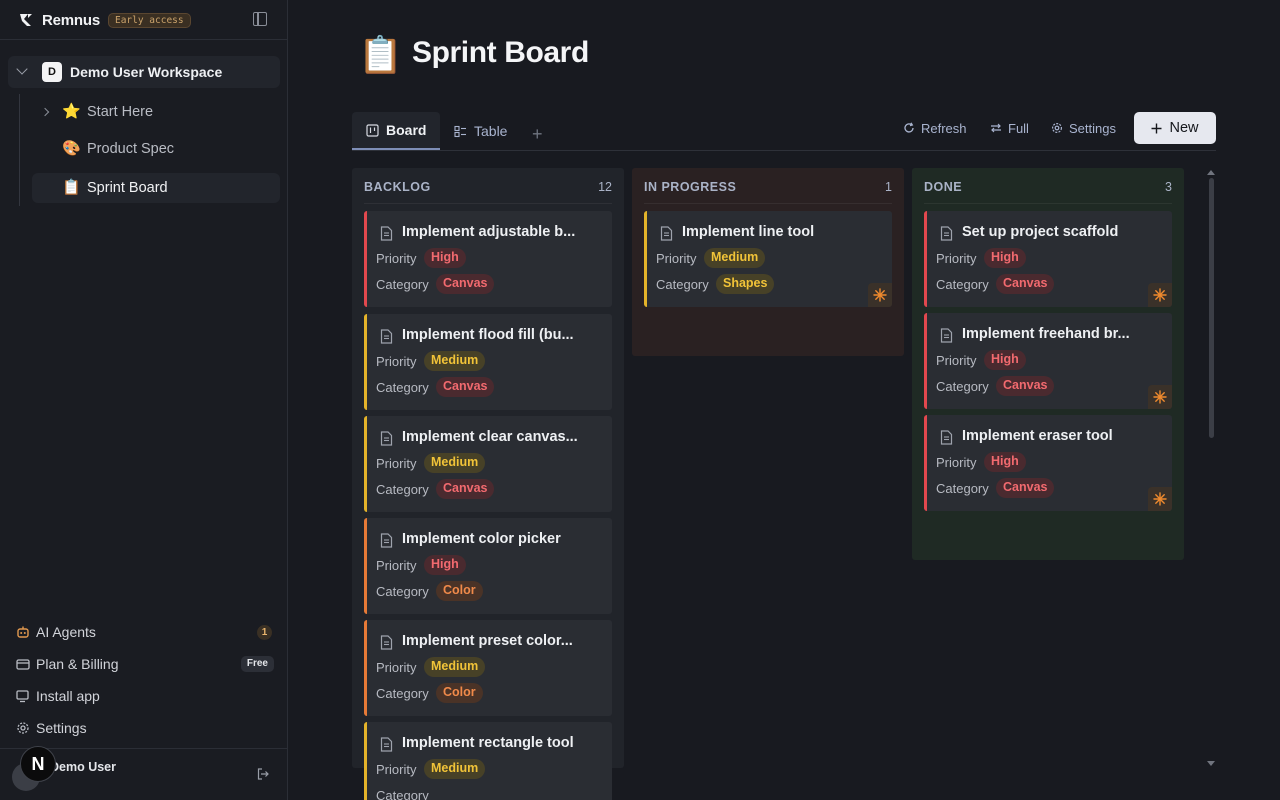  I want to click on priority-label: Priority, so click(956, 258).